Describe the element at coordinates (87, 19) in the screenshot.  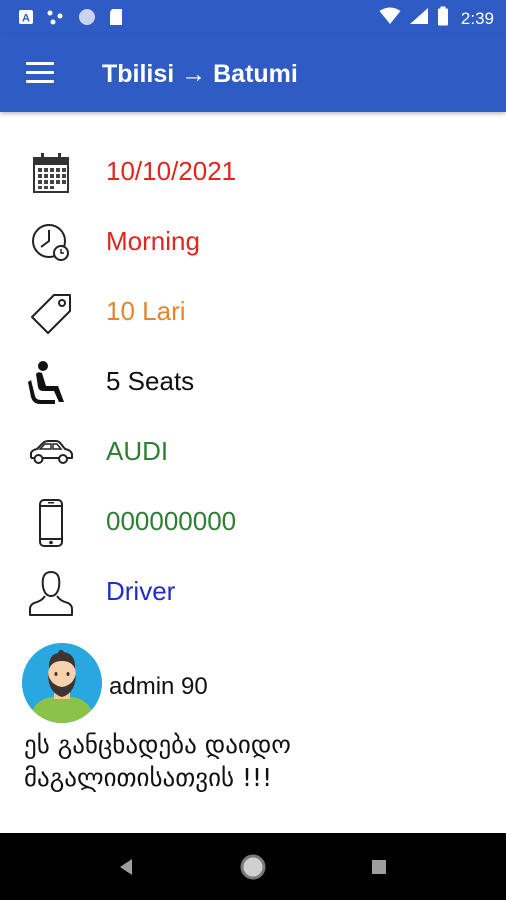
I see `circle-icon` at that location.